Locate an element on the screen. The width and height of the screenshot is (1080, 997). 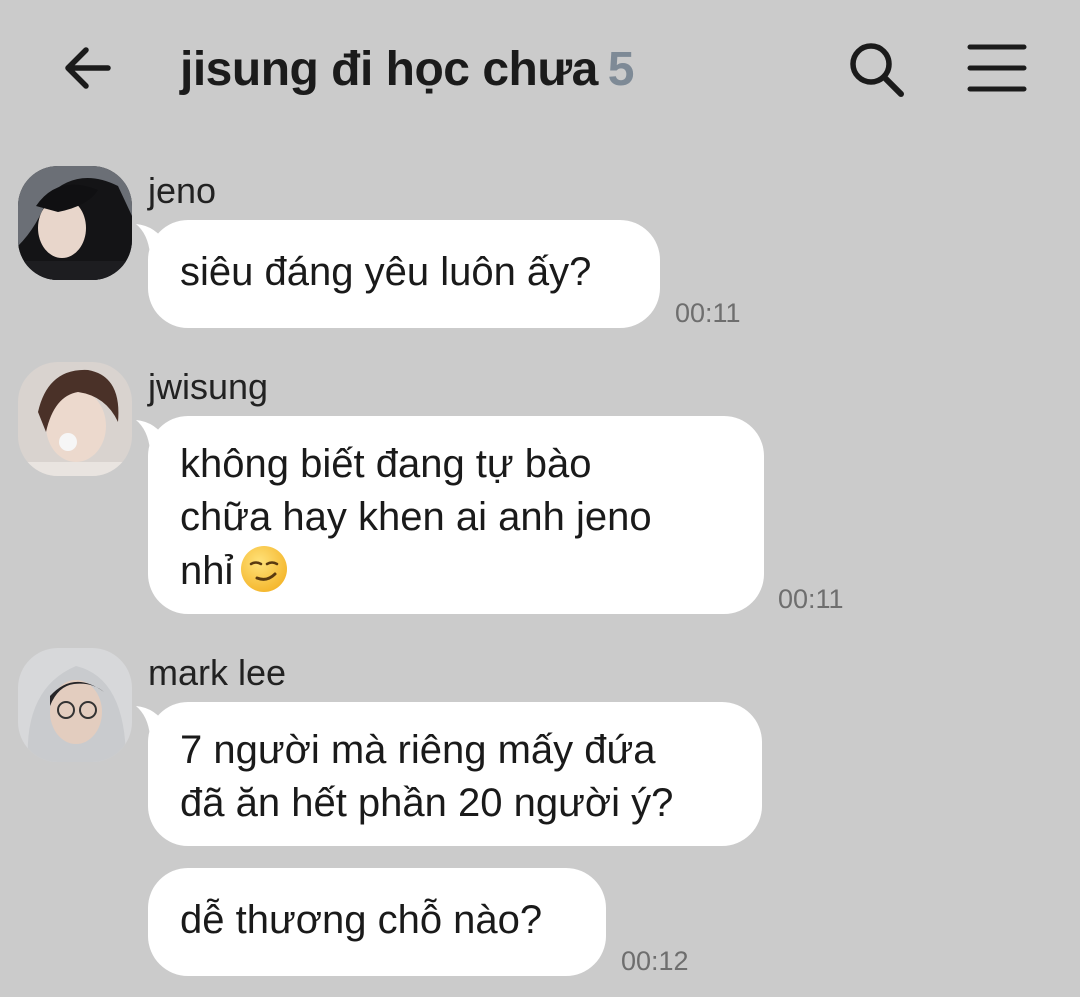
message-text: dễ thương chỗ nào? is located at coordinates (361, 920).